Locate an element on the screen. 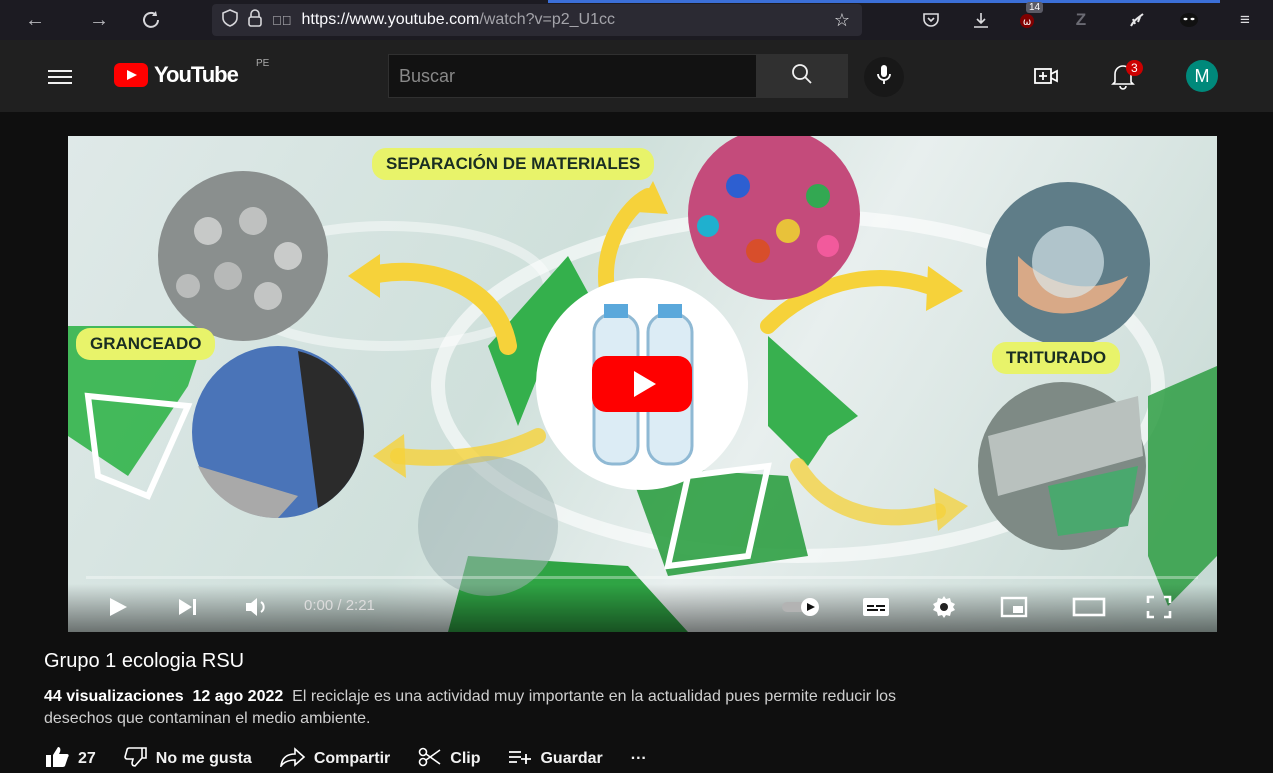 The width and height of the screenshot is (1273, 773). link-highlight is located at coordinates (884, 1).